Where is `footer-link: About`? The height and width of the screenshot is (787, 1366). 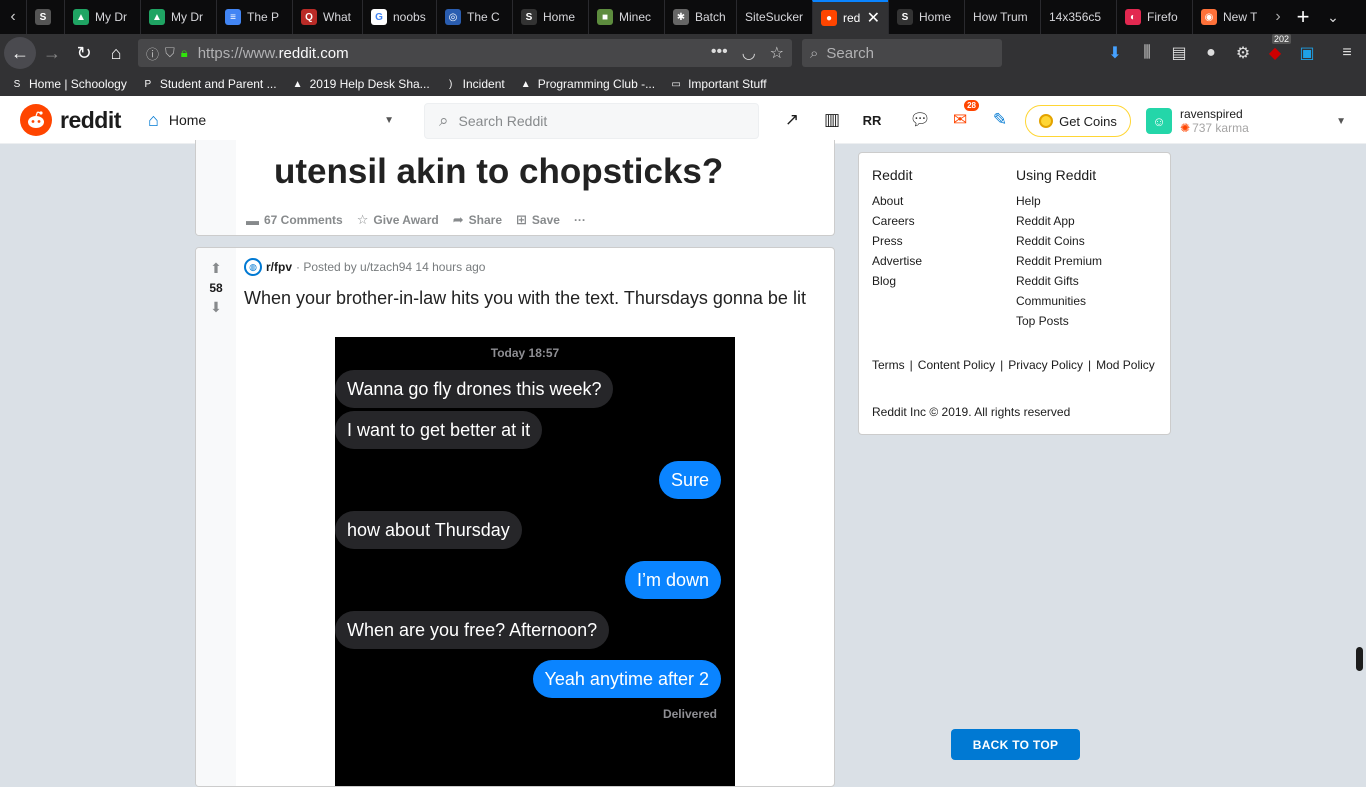
footer-link: About is located at coordinates (897, 201).